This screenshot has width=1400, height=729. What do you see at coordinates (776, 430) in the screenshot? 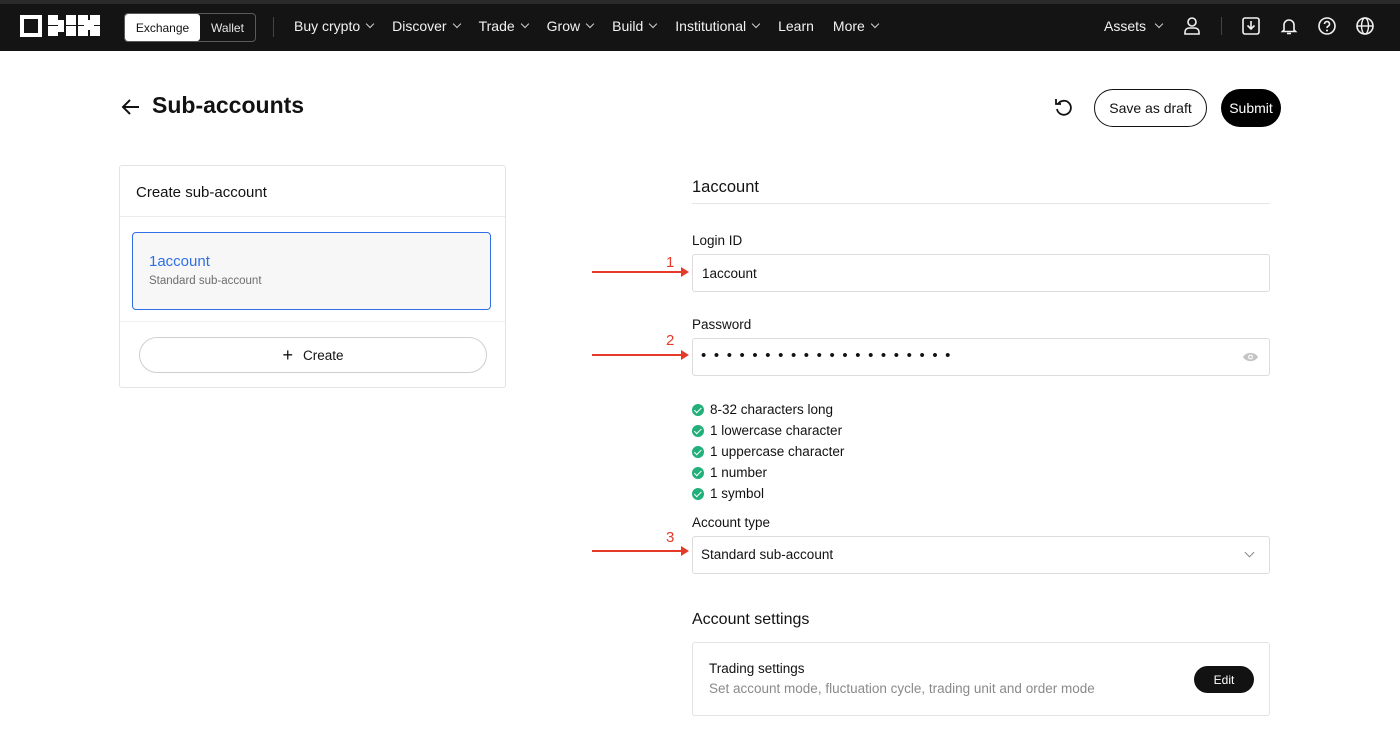
I see `rule-text: 1 lowercase character` at bounding box center [776, 430].